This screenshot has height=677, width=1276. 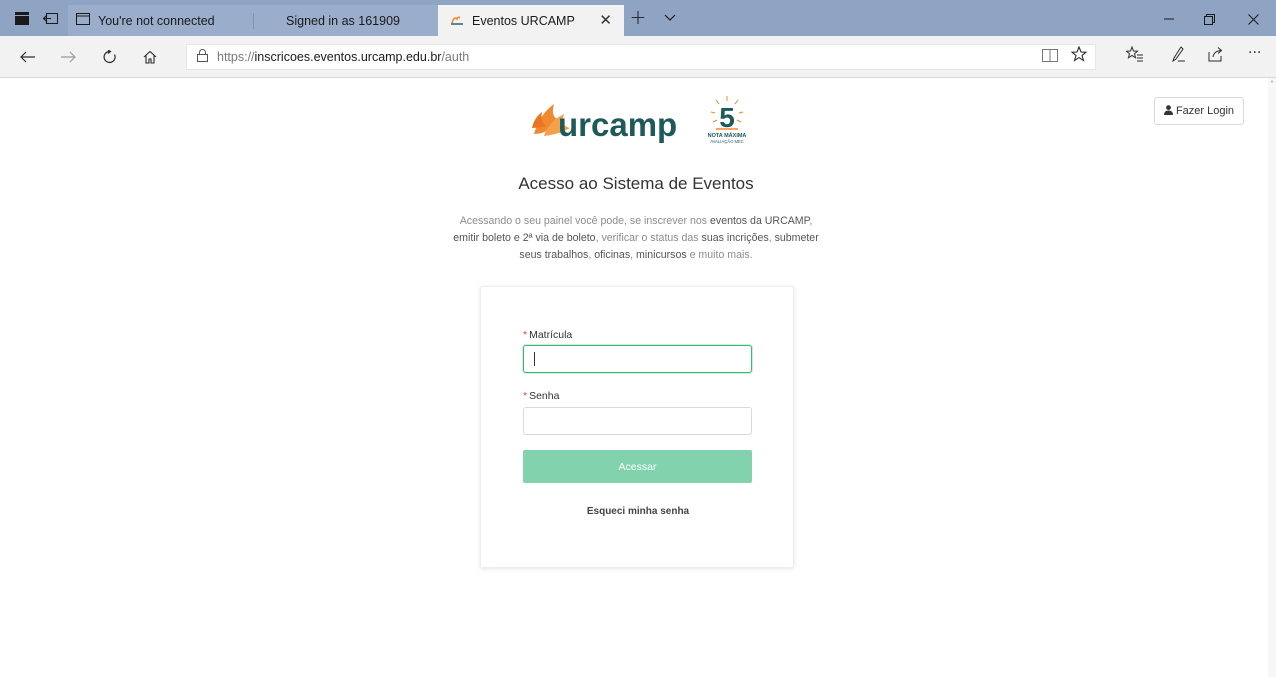 I want to click on matricula-input, so click(x=637, y=359).